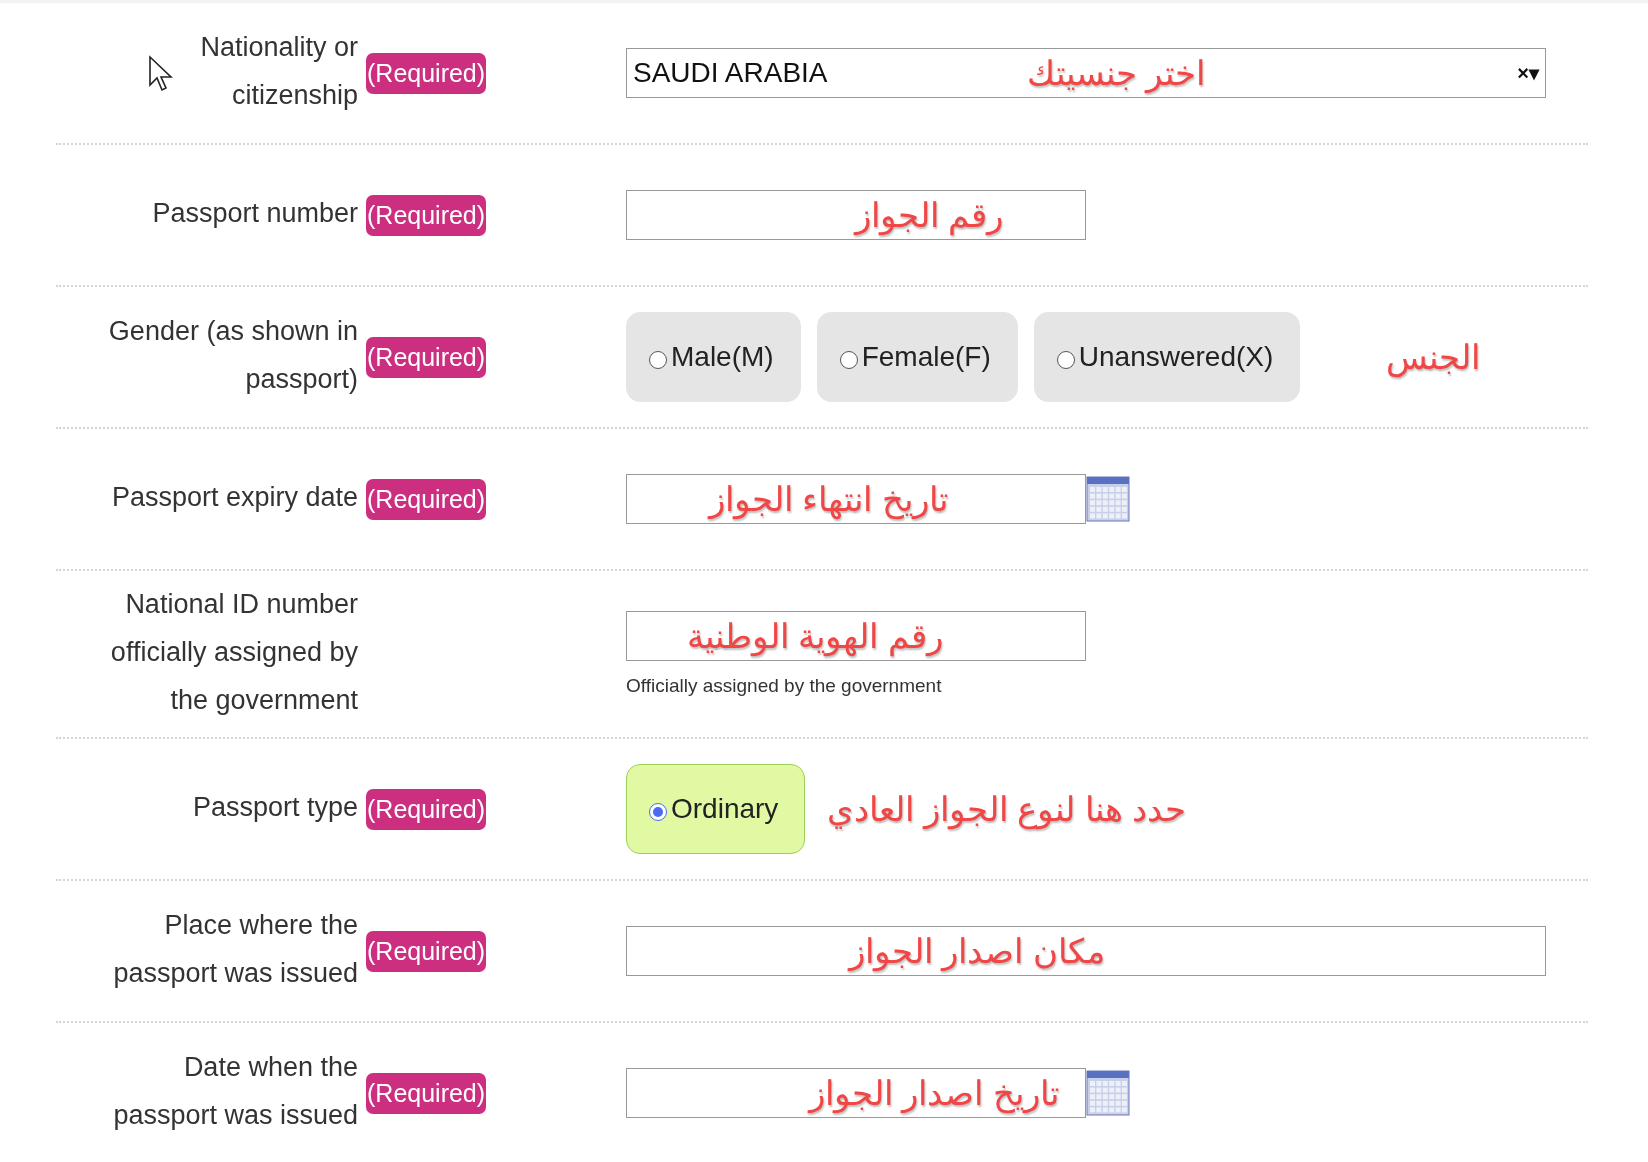 The height and width of the screenshot is (1162, 1648). I want to click on input-field: مكان اصدار الجواز, so click(1086, 951).